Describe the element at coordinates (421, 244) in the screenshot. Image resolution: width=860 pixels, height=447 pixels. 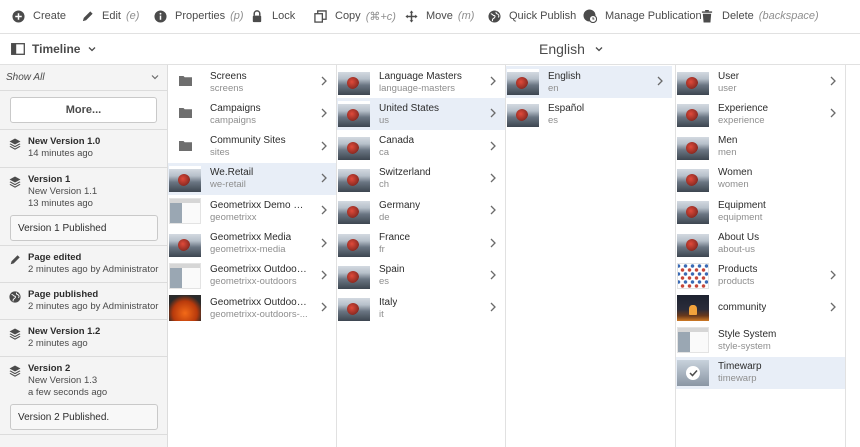
I see `column-item: France fr` at that location.